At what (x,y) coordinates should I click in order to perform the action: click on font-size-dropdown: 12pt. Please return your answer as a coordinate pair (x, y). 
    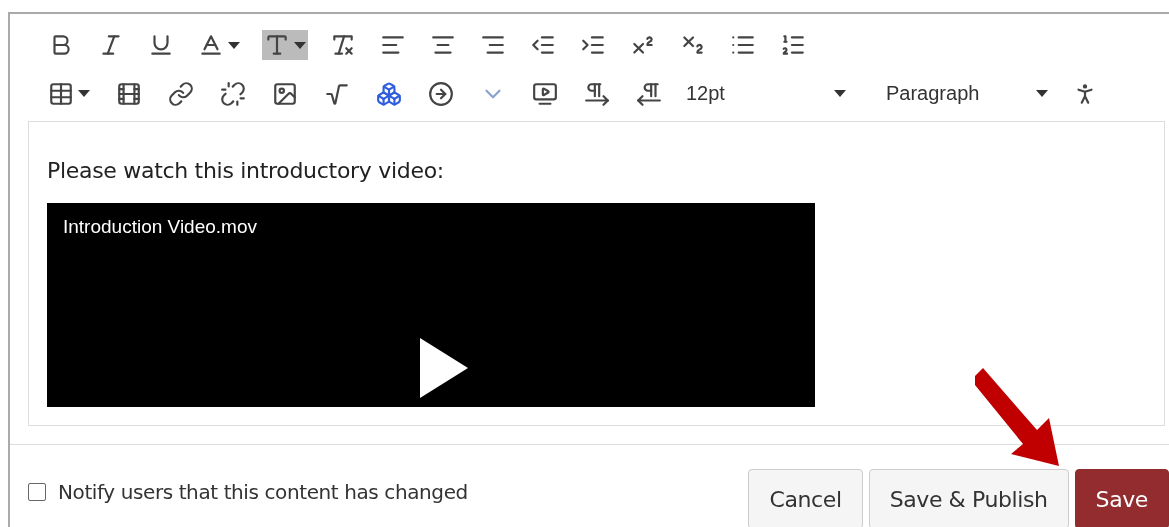
    Looking at the image, I should click on (766, 93).